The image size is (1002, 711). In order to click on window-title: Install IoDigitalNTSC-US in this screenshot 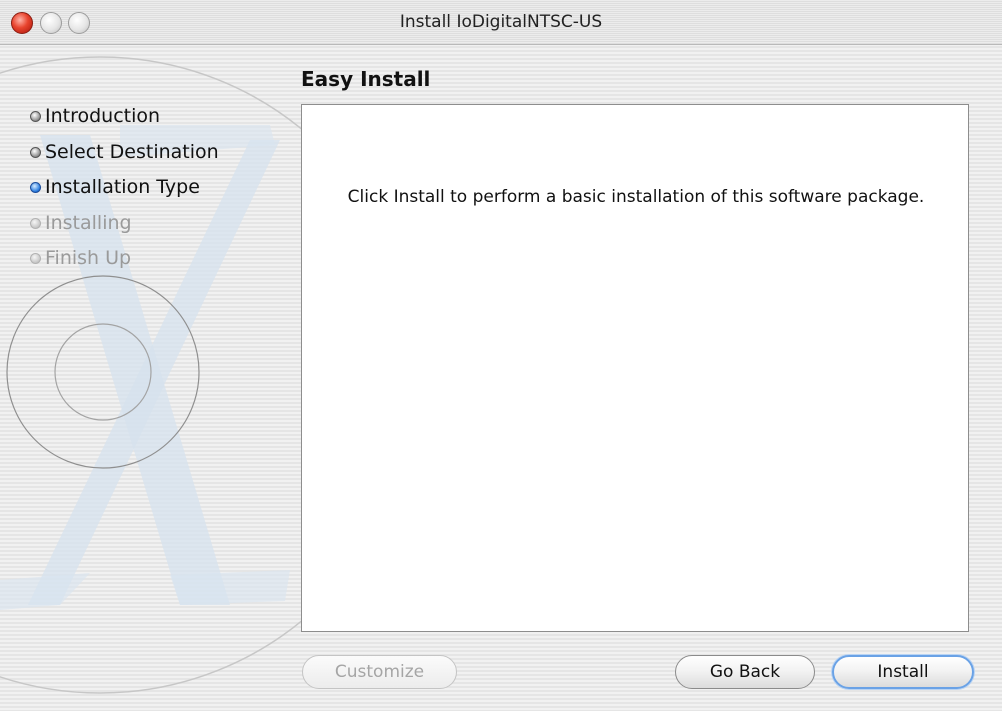, I will do `click(501, 22)`.